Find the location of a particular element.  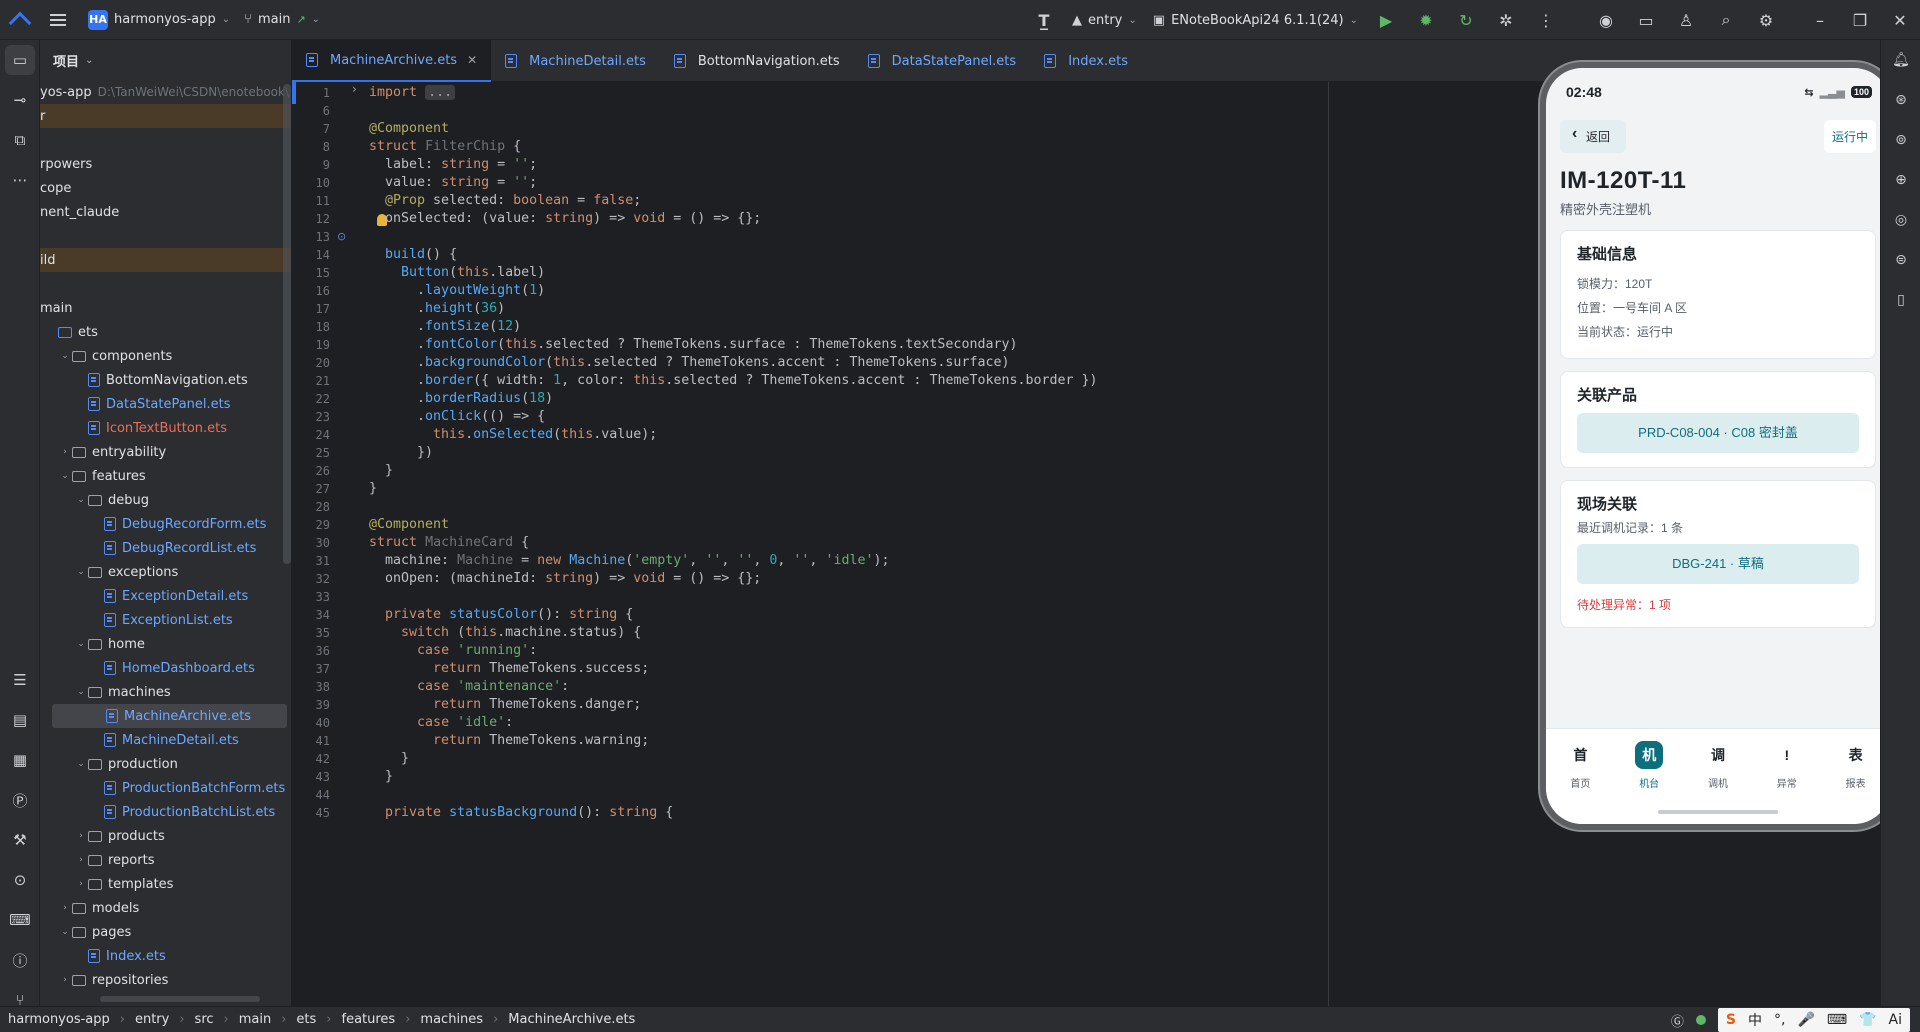

more-tools-icon: ⋯ is located at coordinates (20, 180).